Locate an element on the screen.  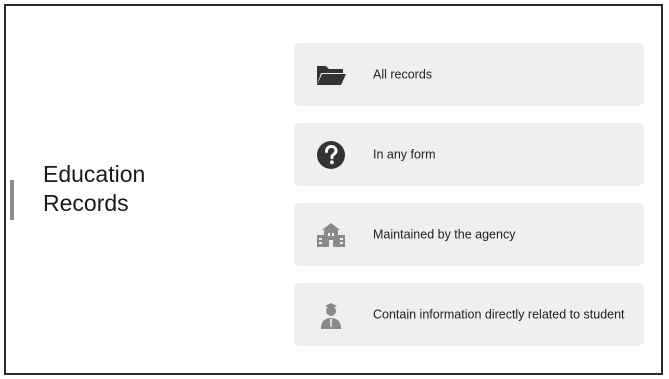
student-icon is located at coordinates (331, 315).